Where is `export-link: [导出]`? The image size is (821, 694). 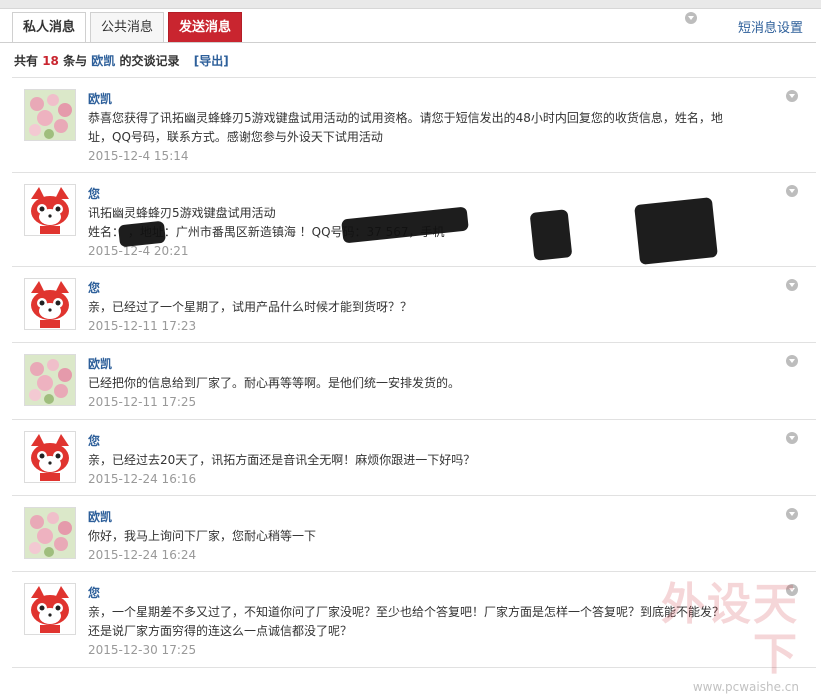
export-link: [导出] is located at coordinates (211, 61).